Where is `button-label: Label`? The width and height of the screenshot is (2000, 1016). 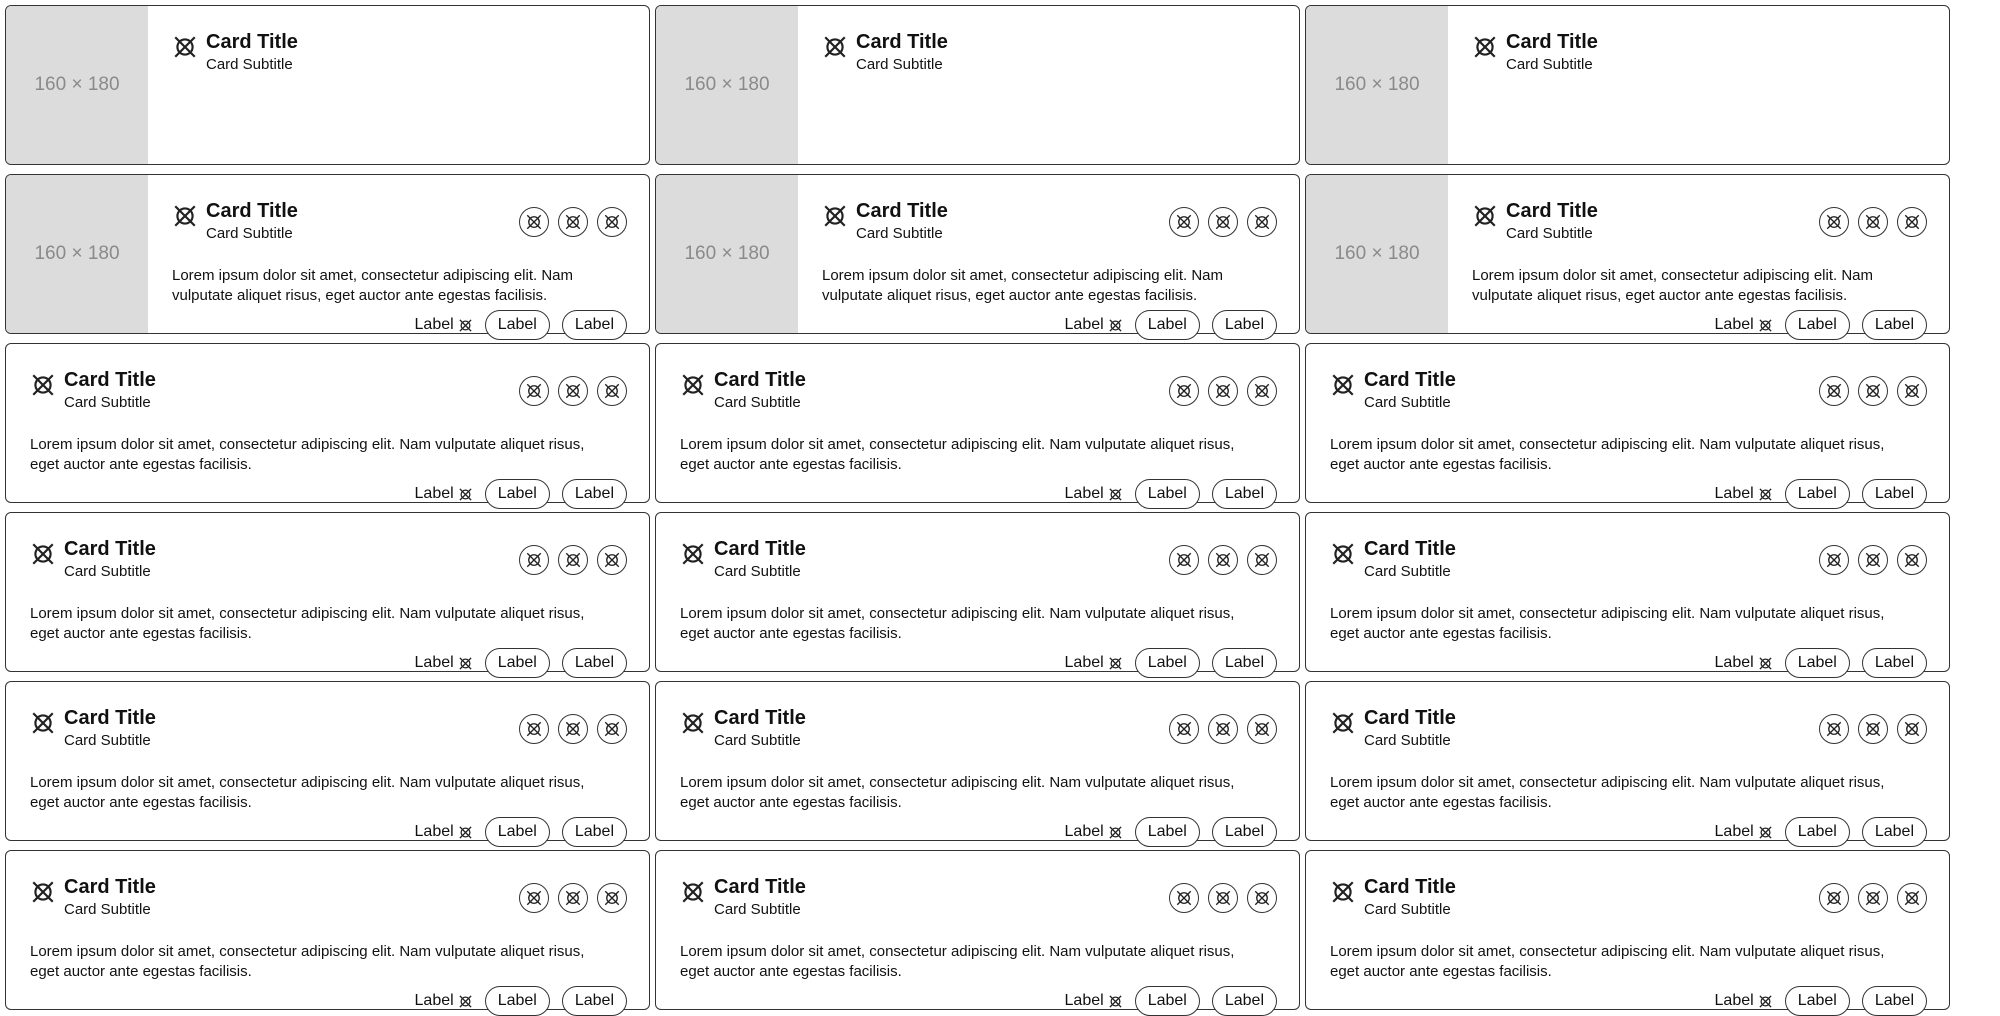
button-label: Label is located at coordinates (1894, 324).